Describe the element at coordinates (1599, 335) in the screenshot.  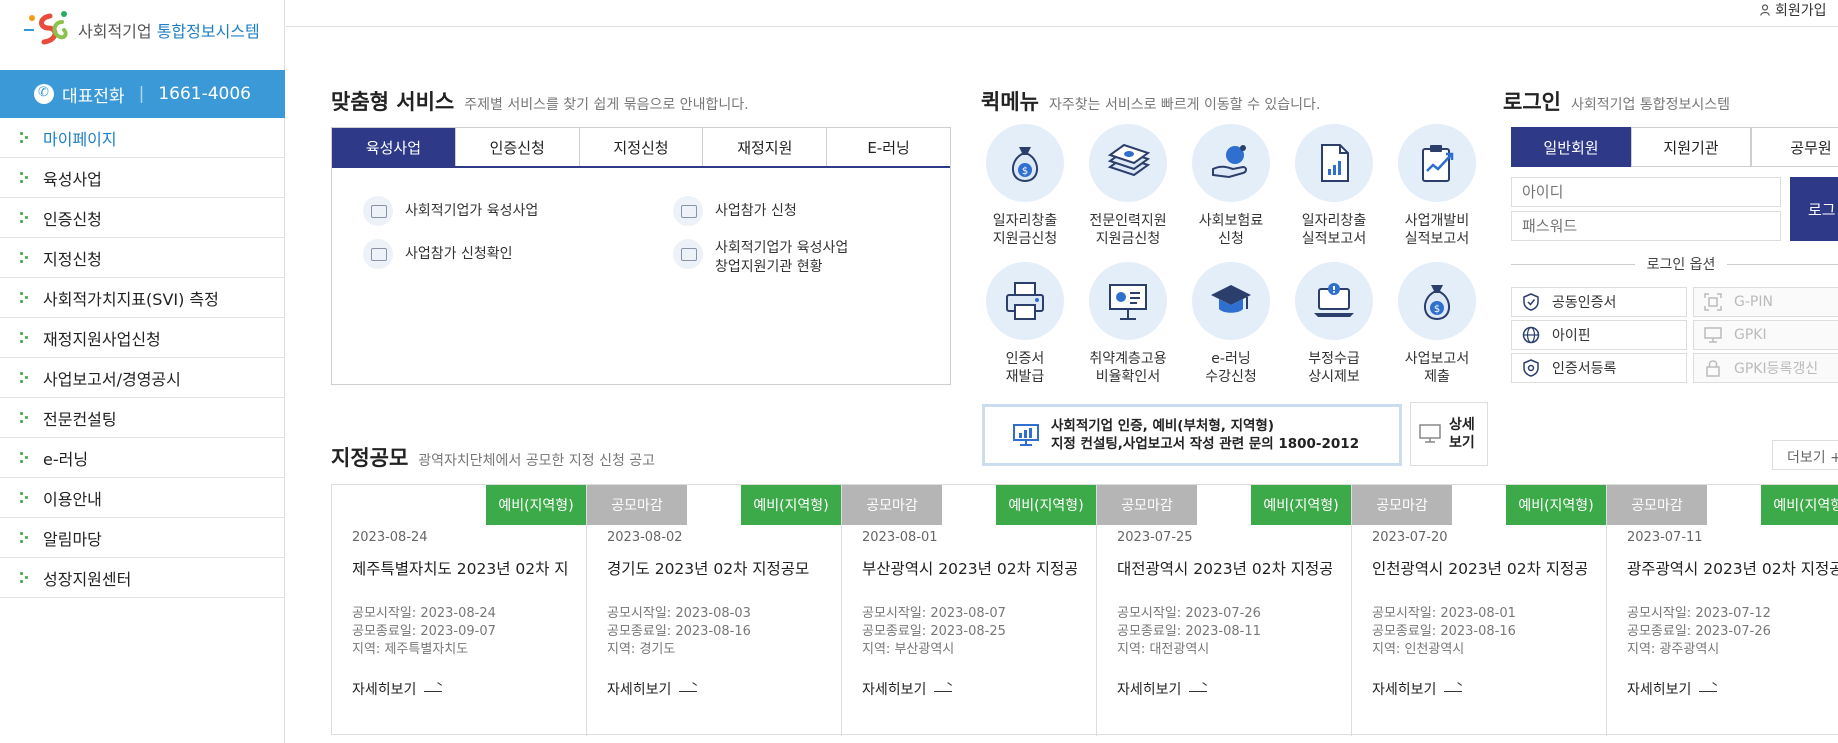
I see `option-ipin: 아이핀` at that location.